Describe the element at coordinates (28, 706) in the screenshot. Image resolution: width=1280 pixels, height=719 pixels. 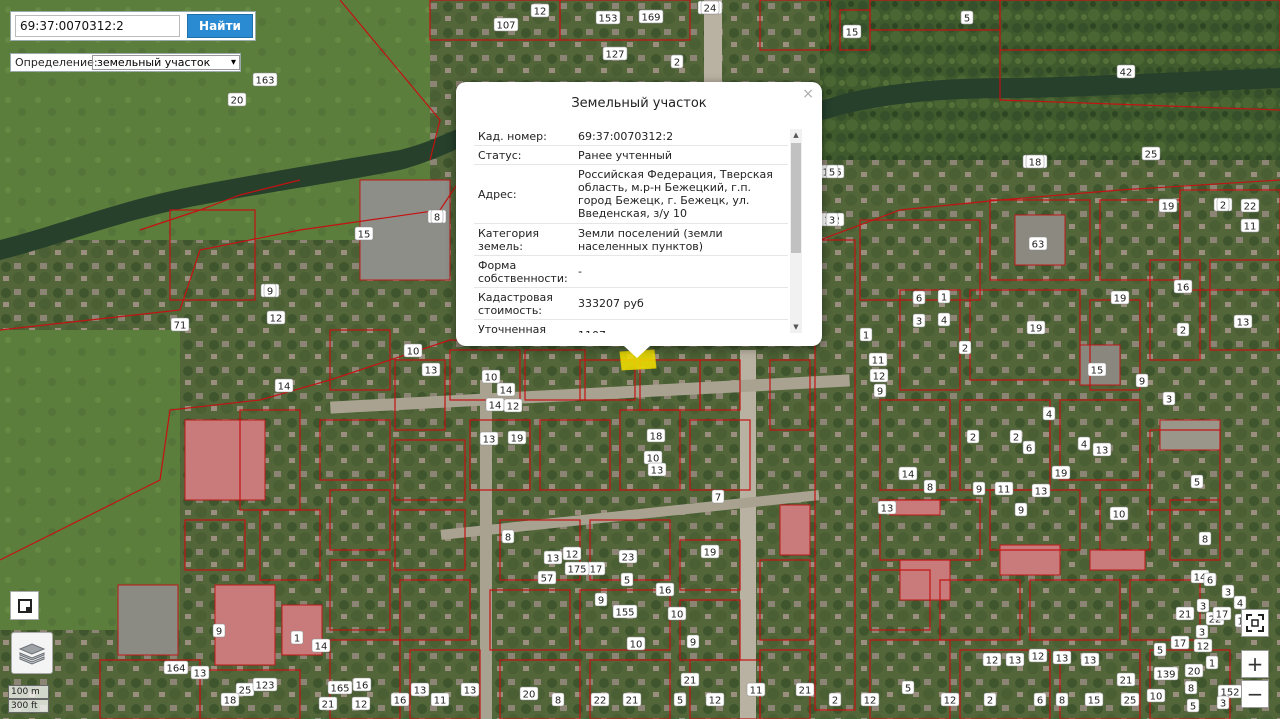
I see `scale-imperial: 300 ft` at that location.